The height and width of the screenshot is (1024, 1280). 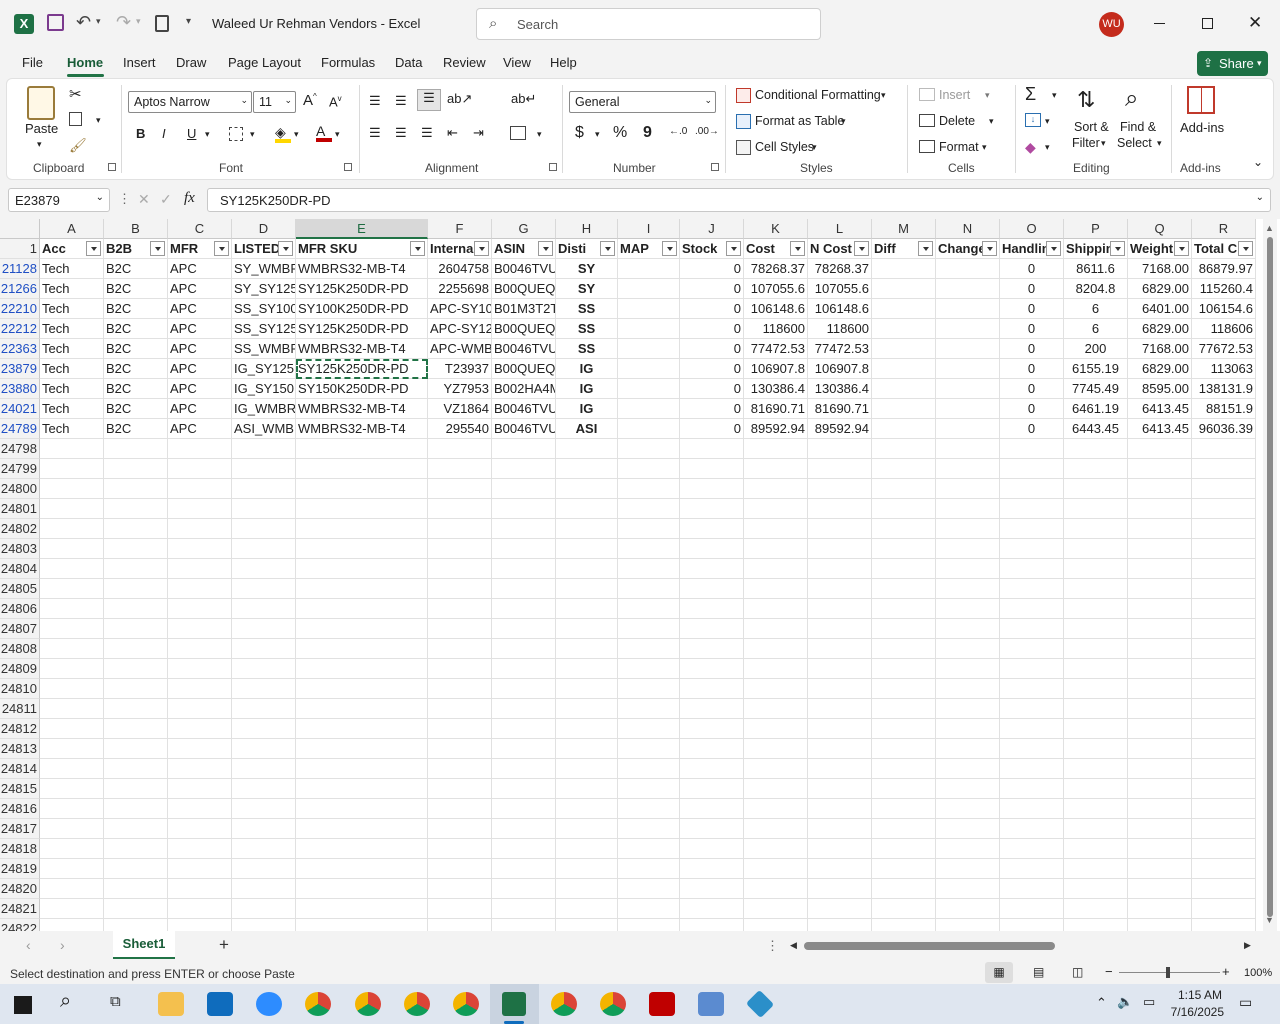 What do you see at coordinates (460, 229) in the screenshot?
I see `column-header-f: F` at bounding box center [460, 229].